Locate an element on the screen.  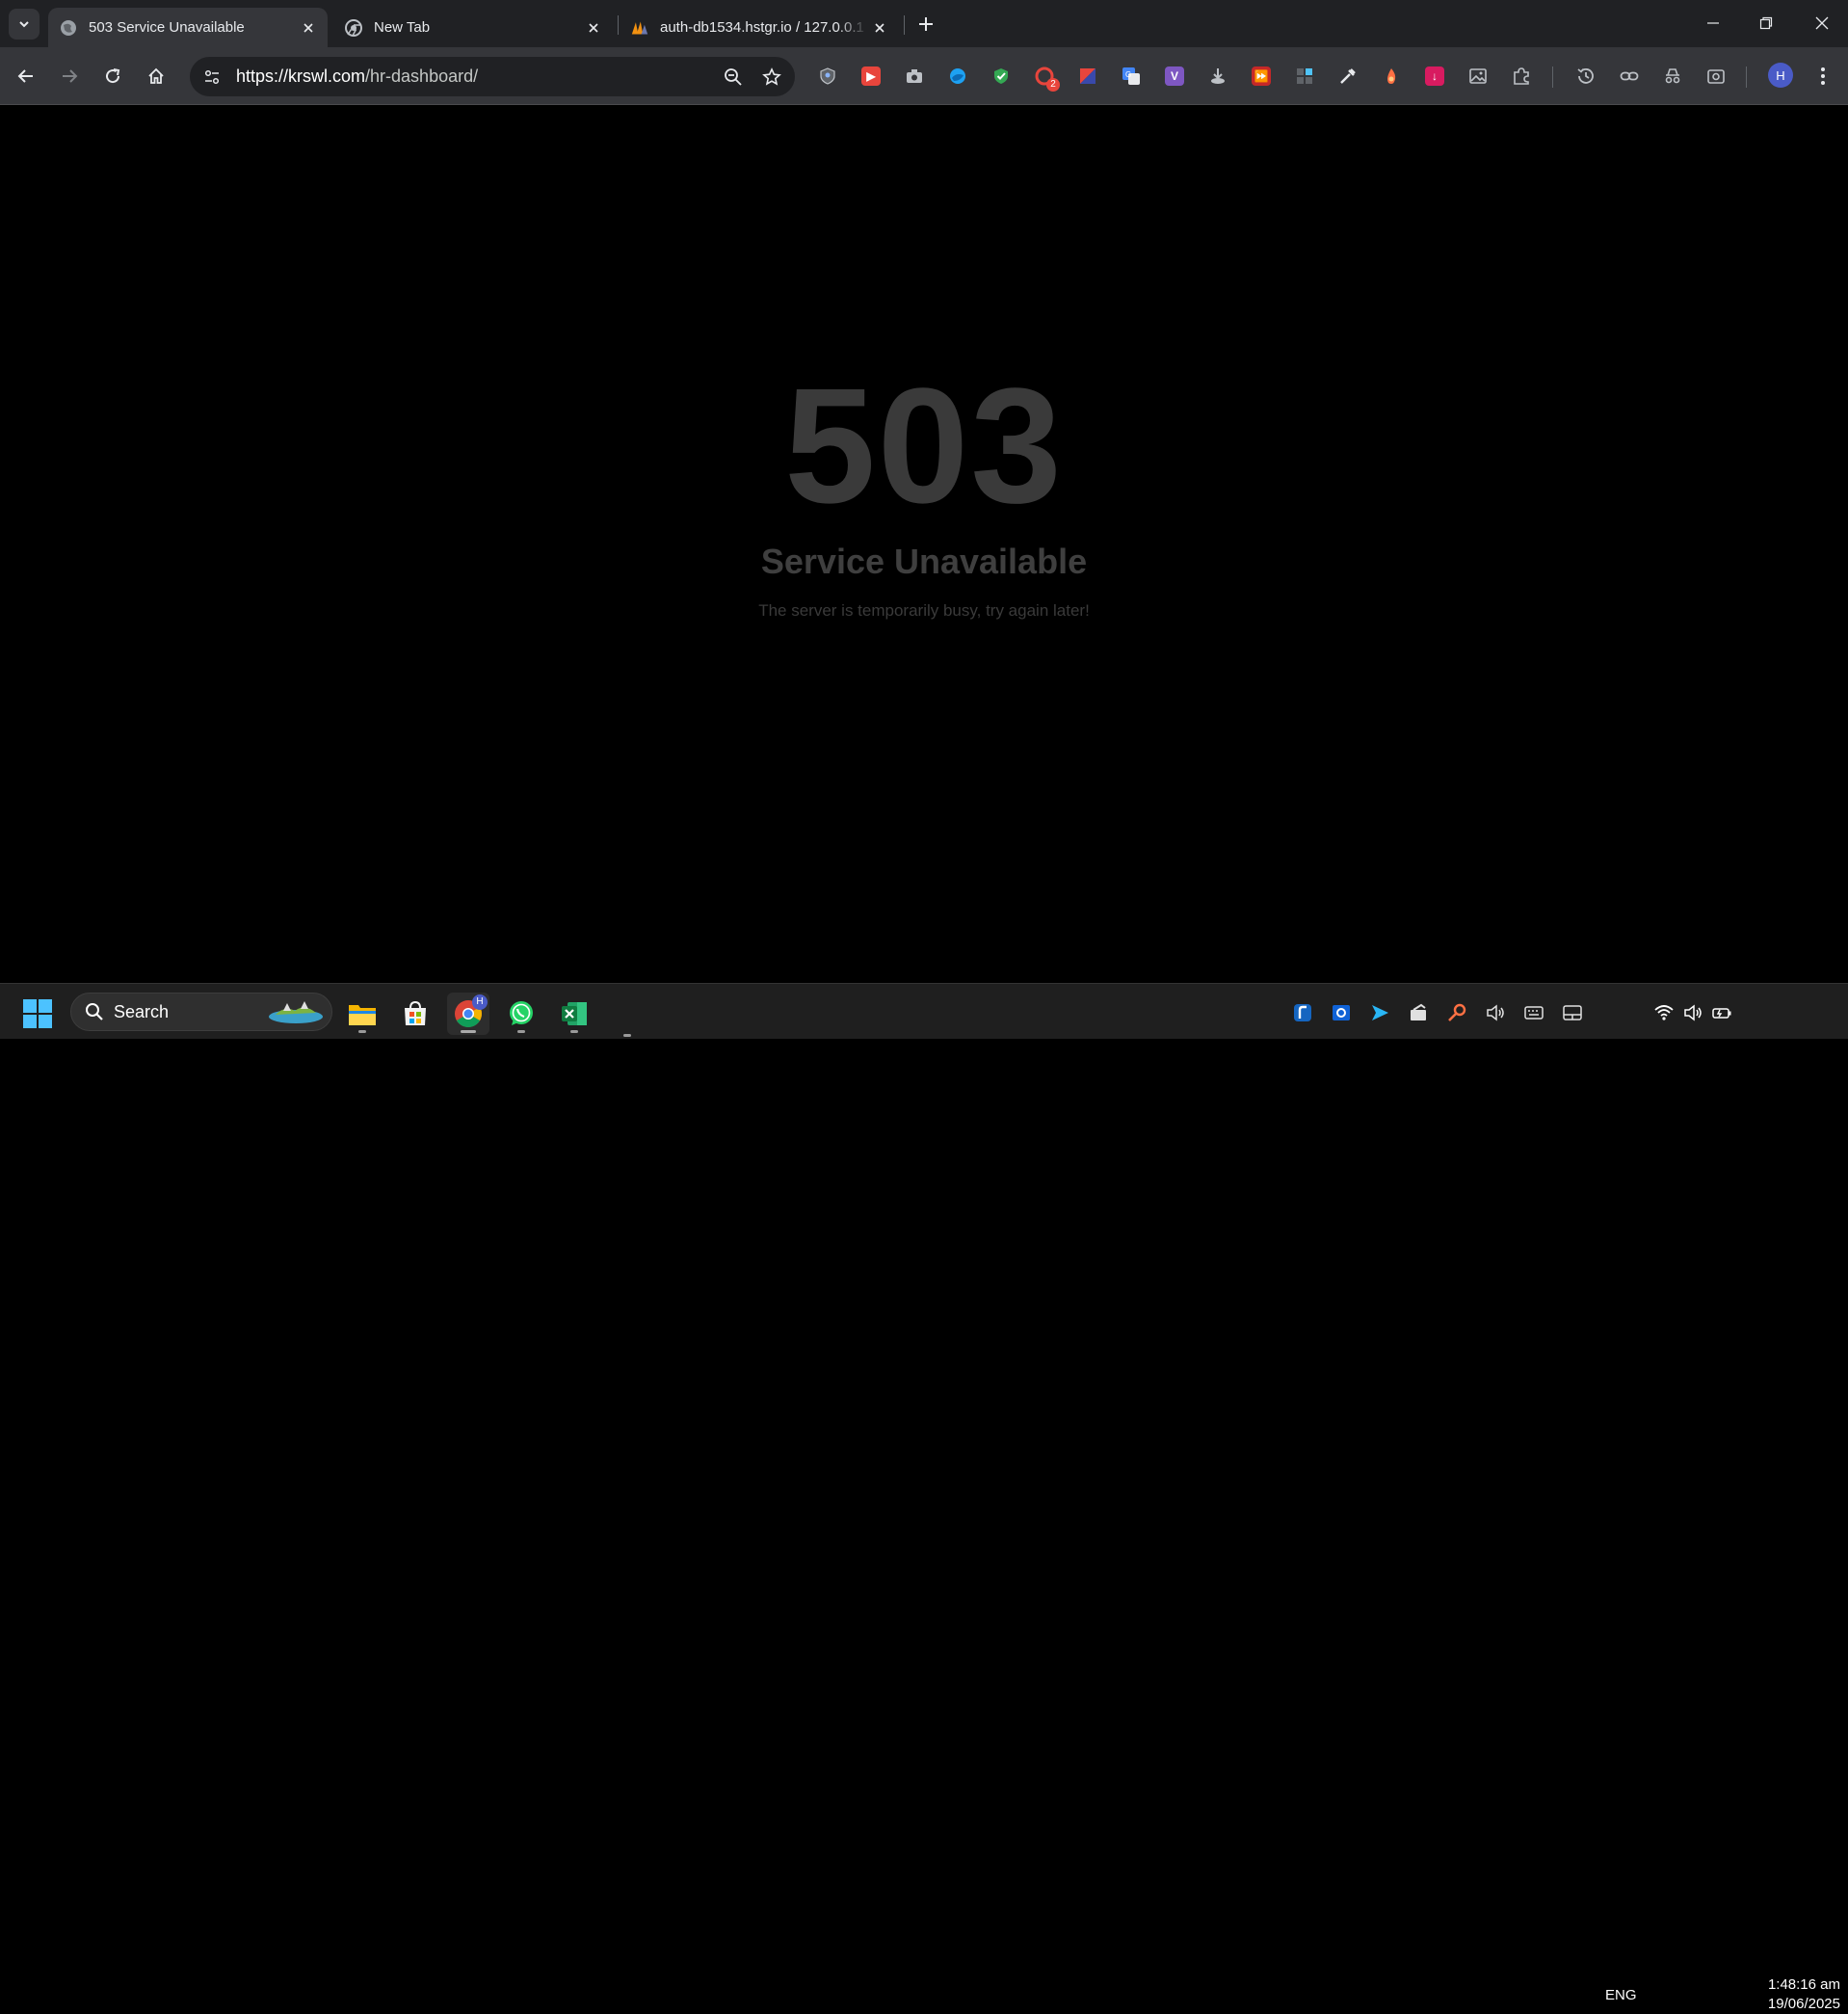
whatsapp-app is located at coordinates (521, 1014).